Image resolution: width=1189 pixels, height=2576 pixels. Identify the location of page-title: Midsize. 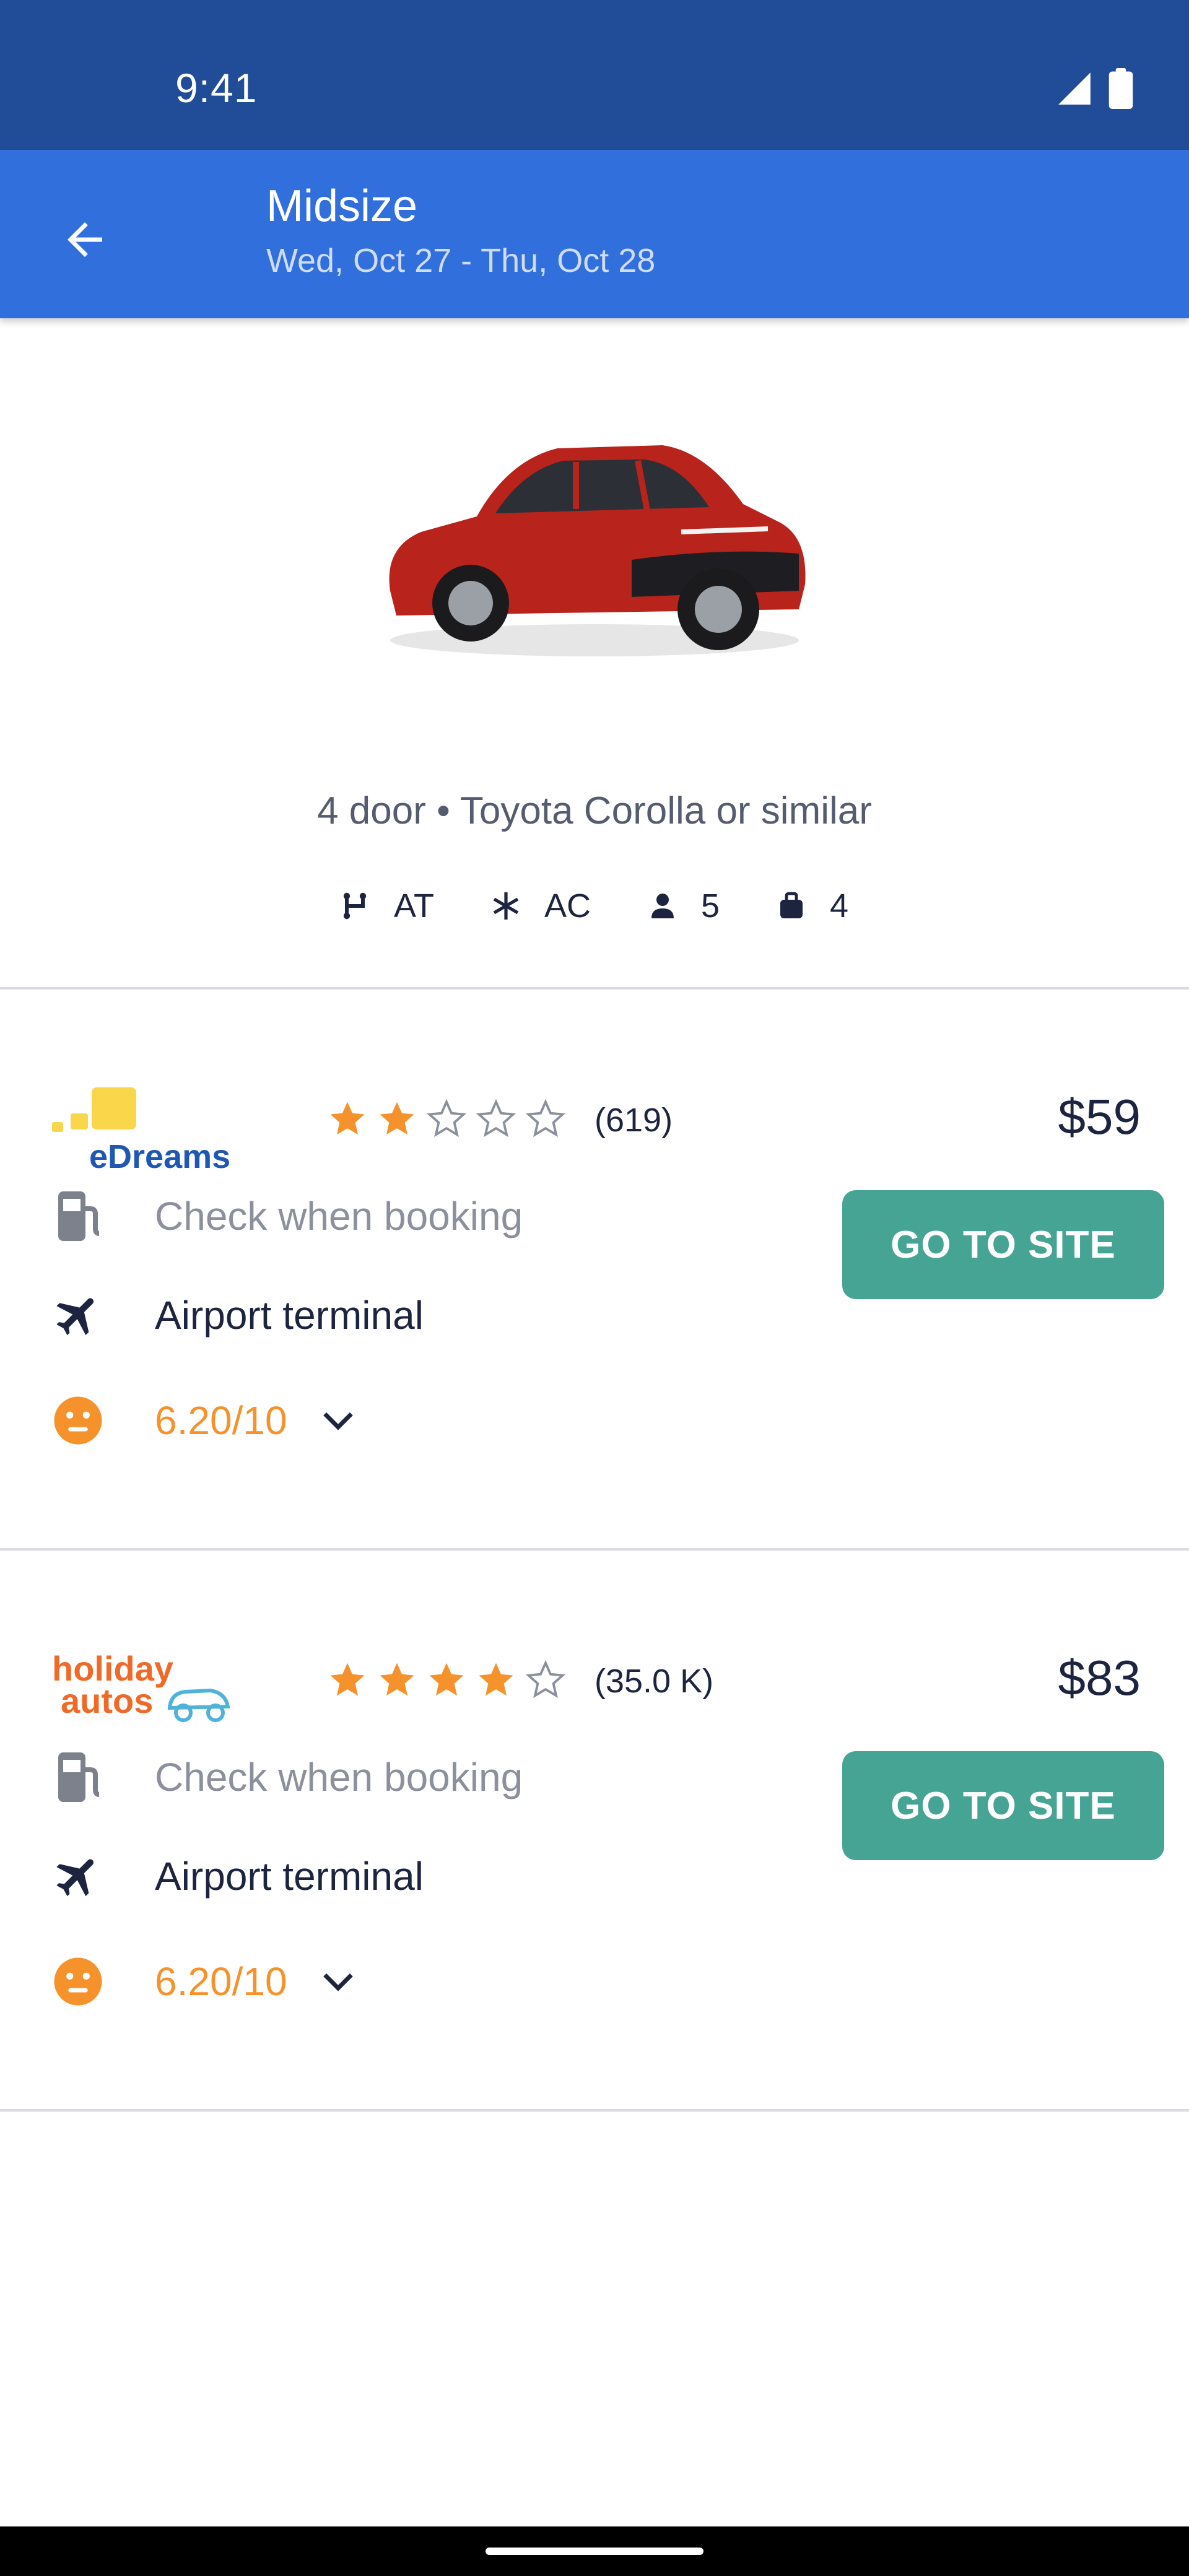
(342, 206).